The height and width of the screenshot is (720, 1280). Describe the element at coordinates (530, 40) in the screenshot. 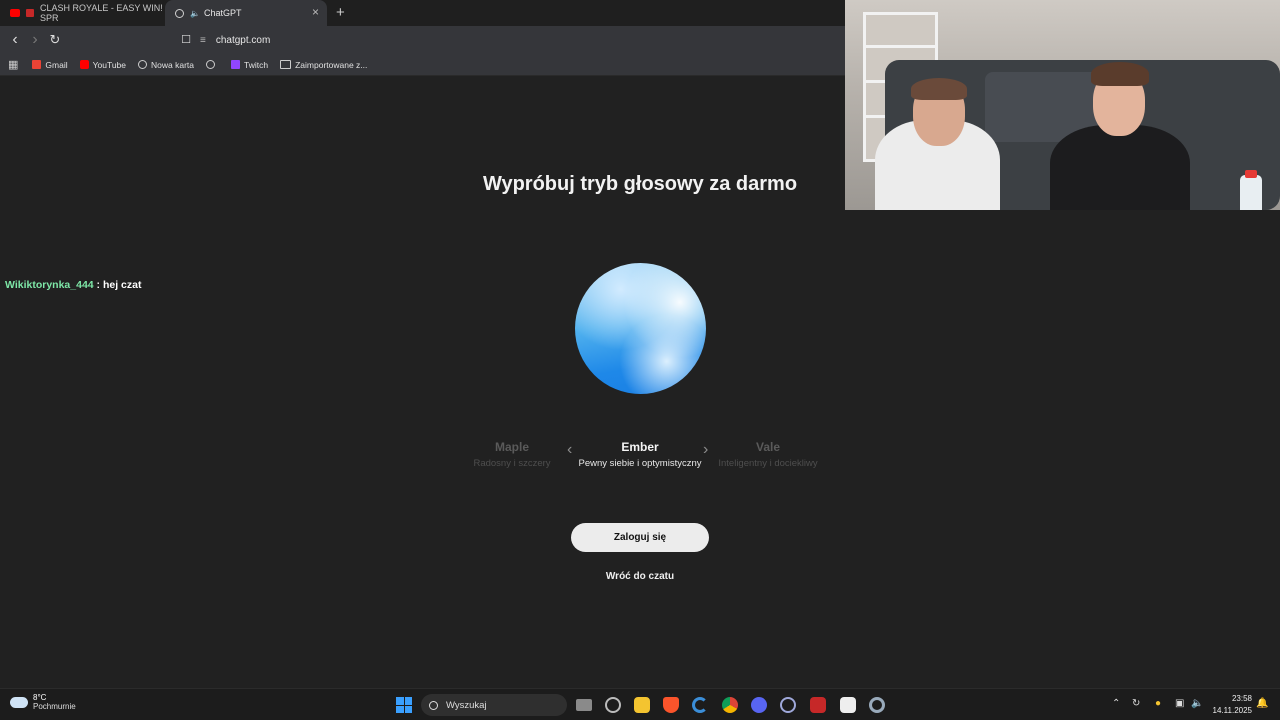

I see `address-bar: ≡ chatgpt.com` at that location.